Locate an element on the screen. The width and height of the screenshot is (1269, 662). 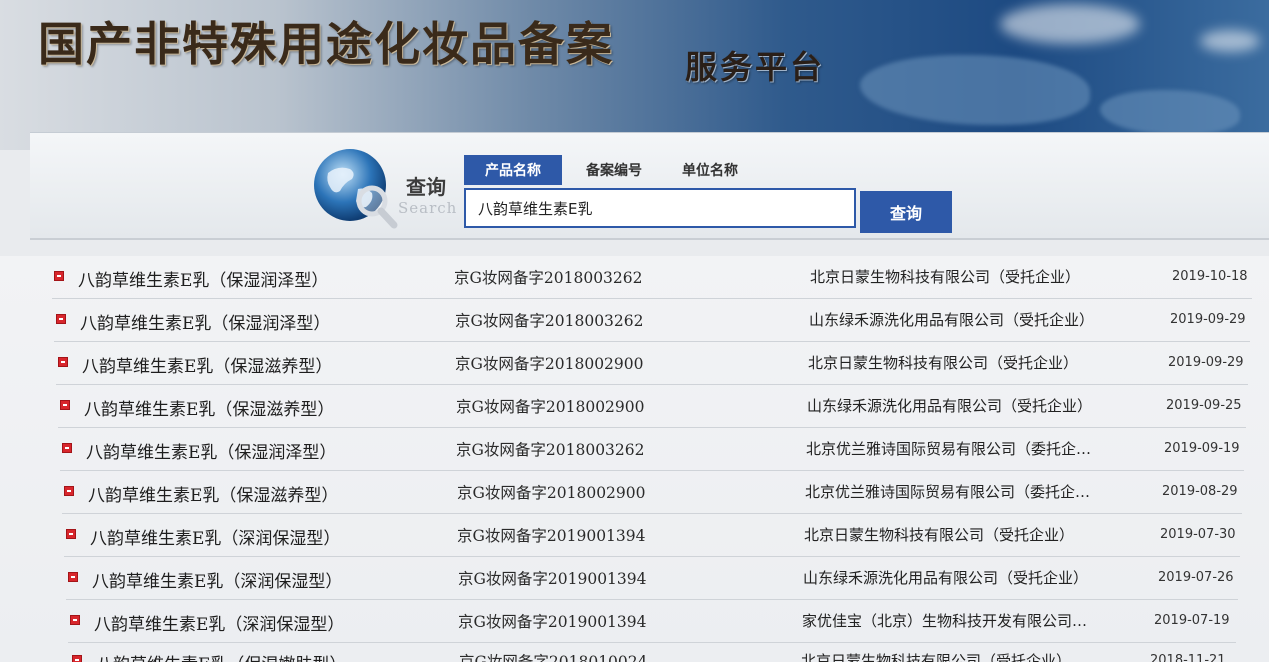
filing-date: 2019-09-25 is located at coordinates (1204, 405).